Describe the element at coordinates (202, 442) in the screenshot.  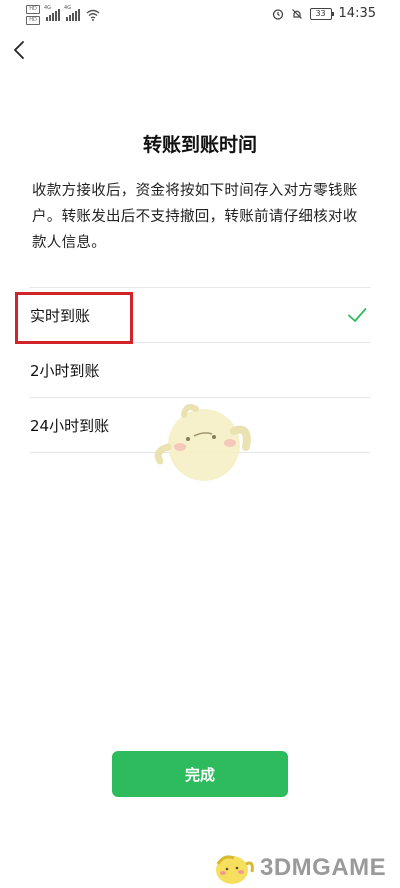
I see `mascot-watermark-icon` at that location.